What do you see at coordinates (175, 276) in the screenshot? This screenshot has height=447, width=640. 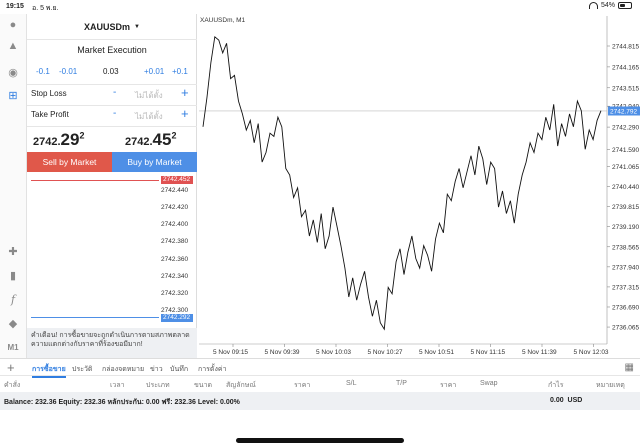 I see `depth-level: 2742.340` at bounding box center [175, 276].